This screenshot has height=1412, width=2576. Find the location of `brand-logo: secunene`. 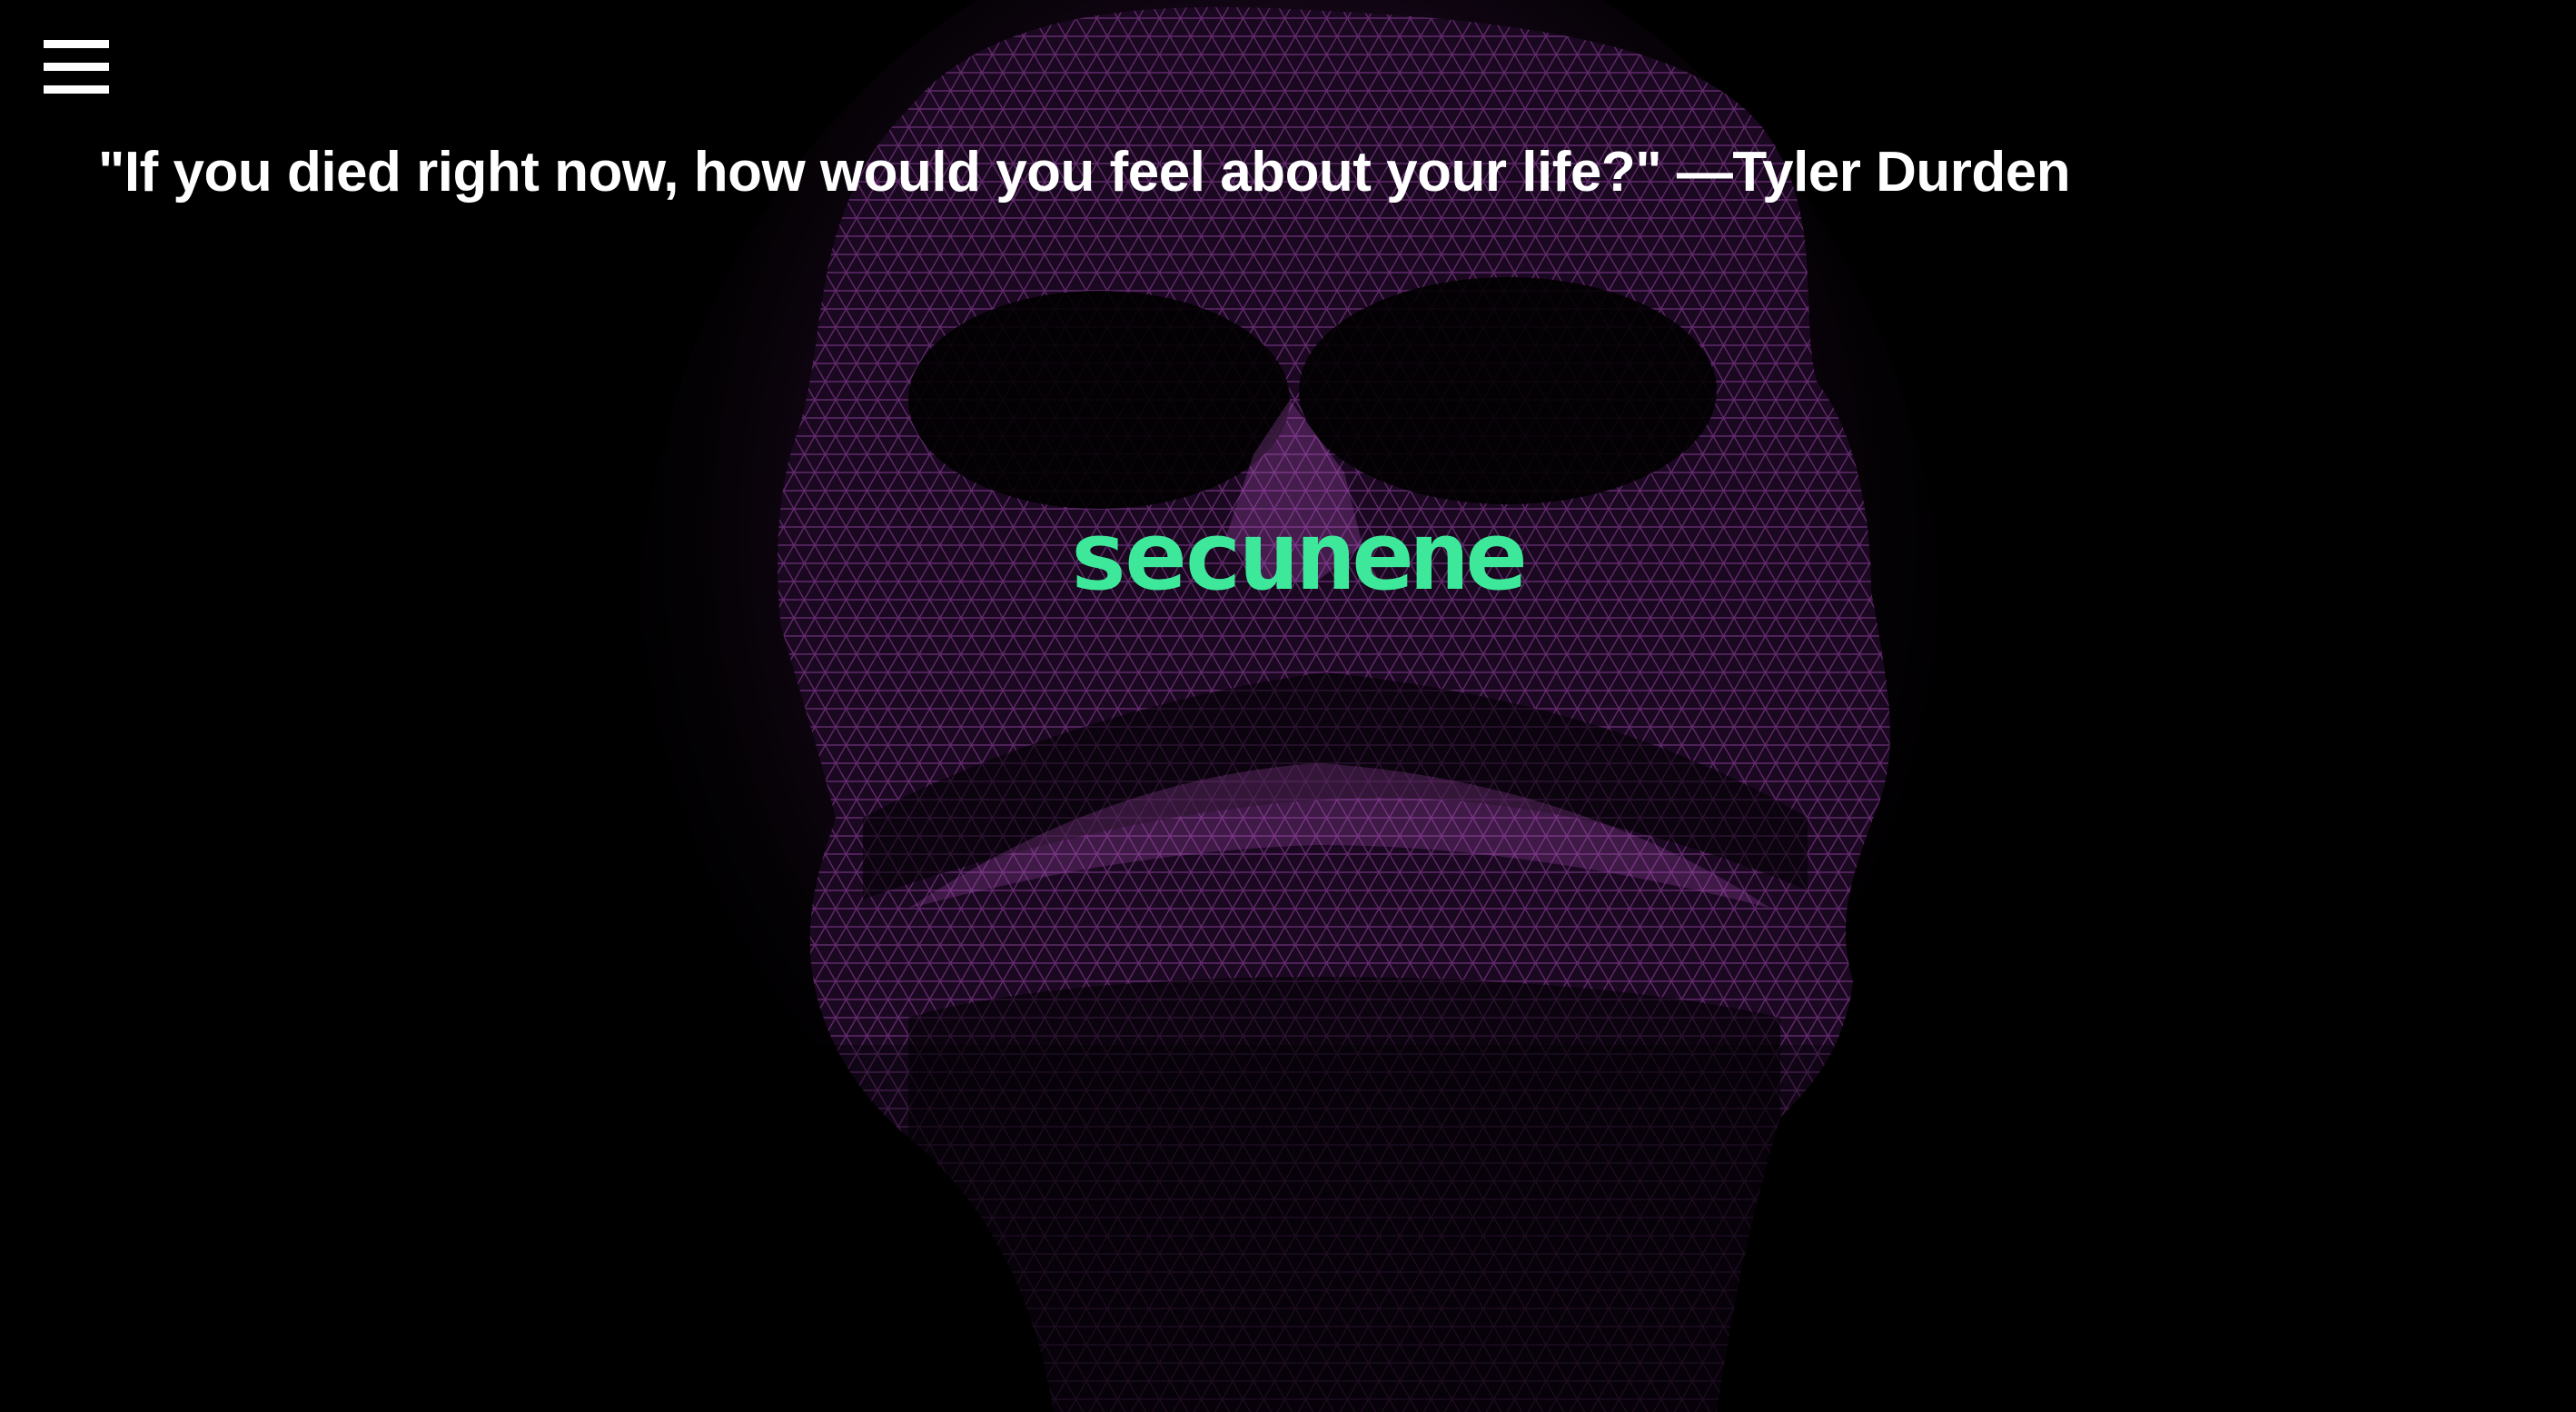

brand-logo: secunene is located at coordinates (1303, 559).